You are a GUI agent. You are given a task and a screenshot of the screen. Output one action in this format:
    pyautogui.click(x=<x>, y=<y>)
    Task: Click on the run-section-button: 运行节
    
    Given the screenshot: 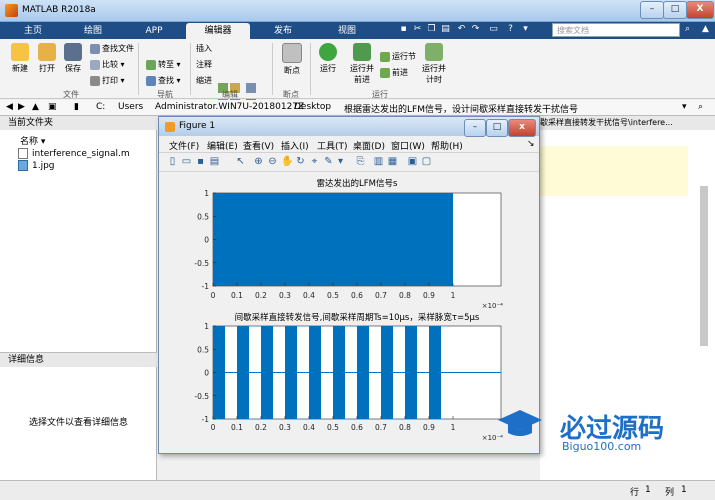 What is the action you would take?
    pyautogui.click(x=398, y=56)
    